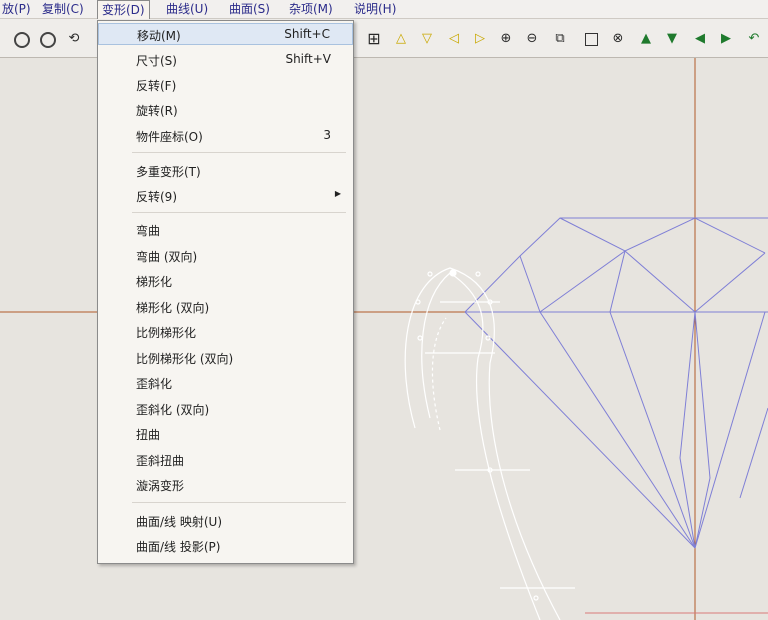  What do you see at coordinates (123, 9) in the screenshot?
I see `menu-transform: 变形(D)` at bounding box center [123, 9].